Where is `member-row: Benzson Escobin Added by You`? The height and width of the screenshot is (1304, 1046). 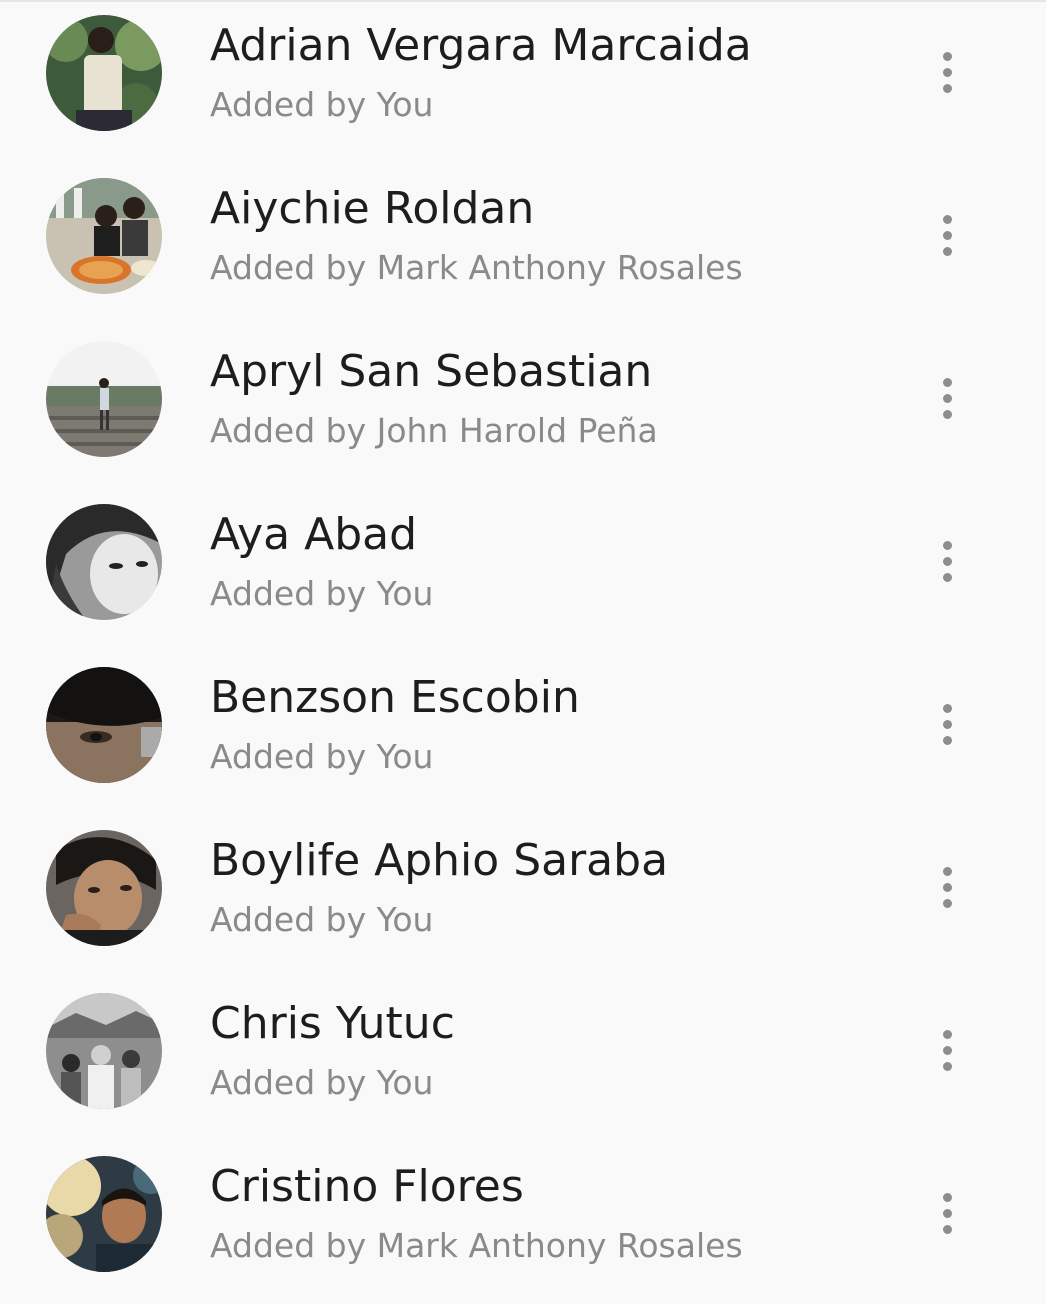
member-row: Benzson Escobin Added by You is located at coordinates (523, 733).